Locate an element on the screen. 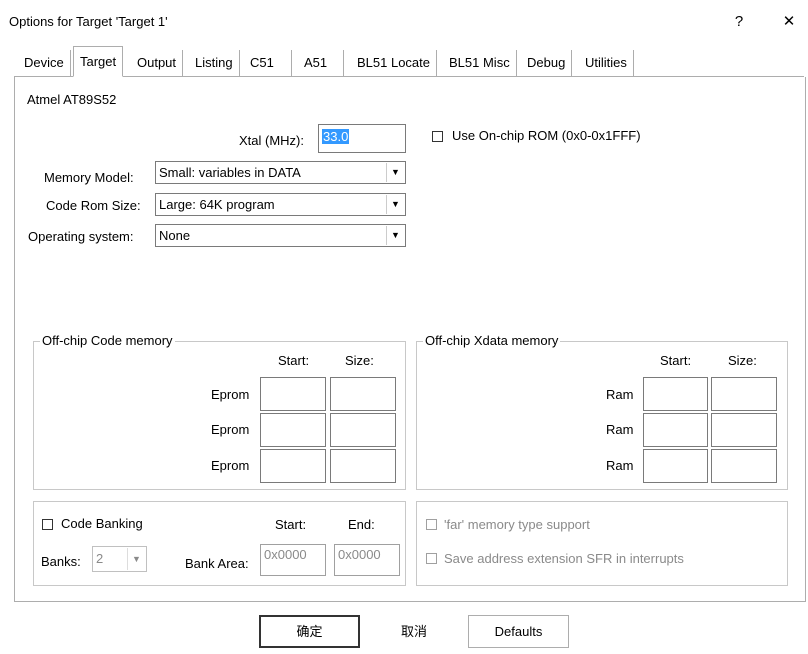 The width and height of the screenshot is (808, 654). bank-start-header: Start: is located at coordinates (291, 524).